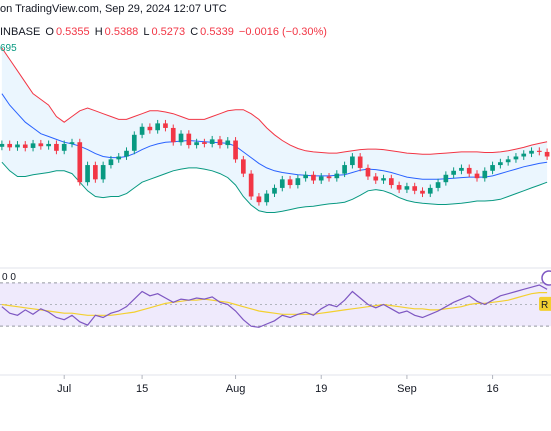  I want to click on rsi-badge-text: R, so click(544, 305).